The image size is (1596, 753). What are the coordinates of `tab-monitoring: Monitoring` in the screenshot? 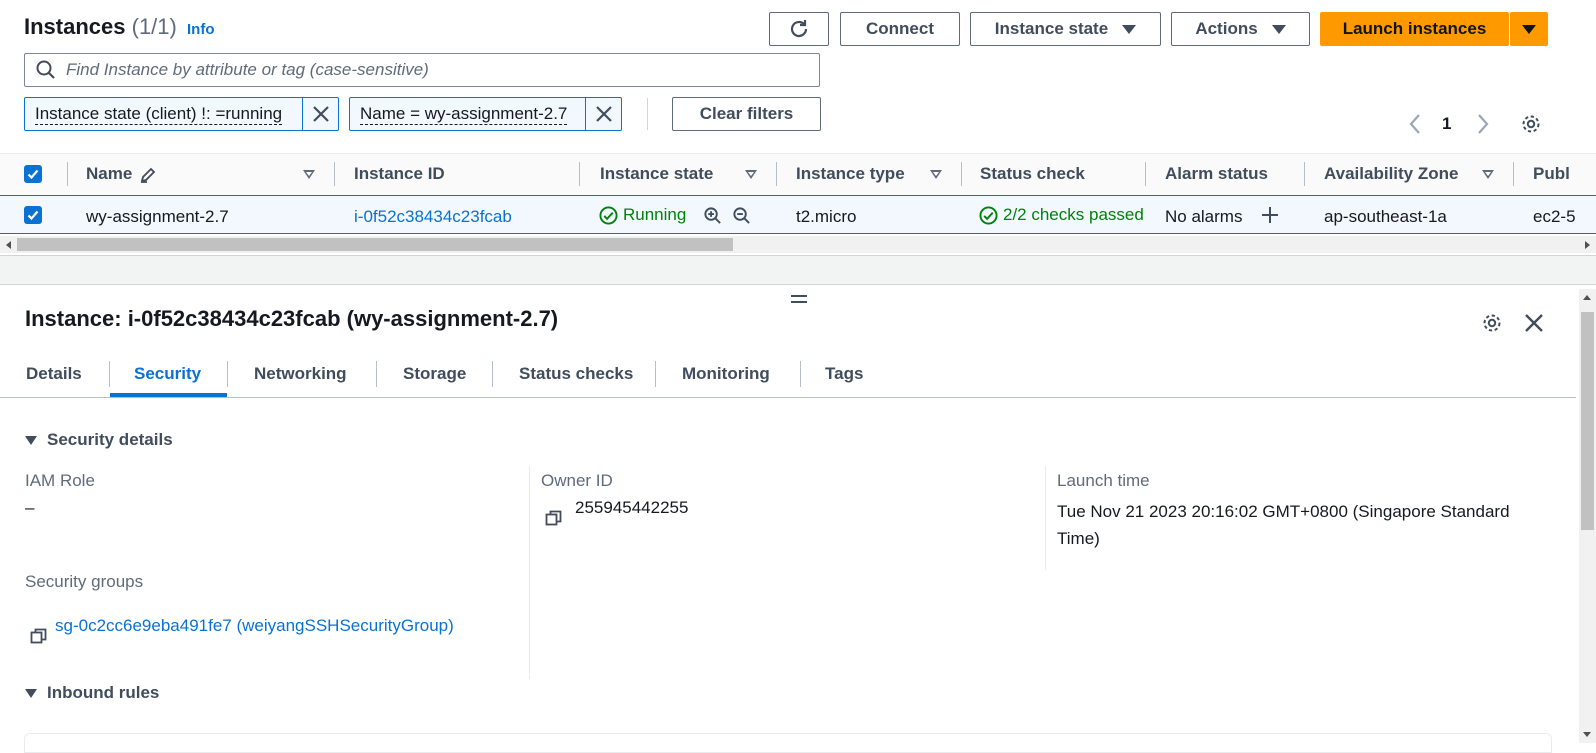 It's located at (726, 374).